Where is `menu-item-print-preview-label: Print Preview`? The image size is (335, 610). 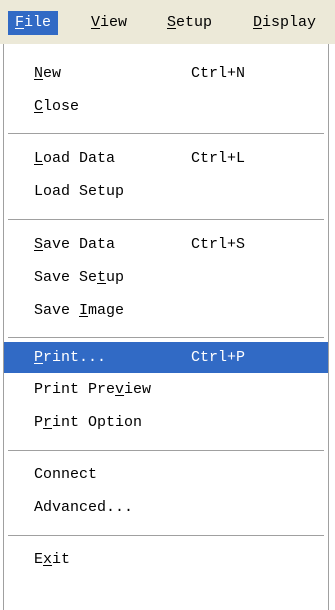 menu-item-print-preview-label: Print Preview is located at coordinates (93, 389).